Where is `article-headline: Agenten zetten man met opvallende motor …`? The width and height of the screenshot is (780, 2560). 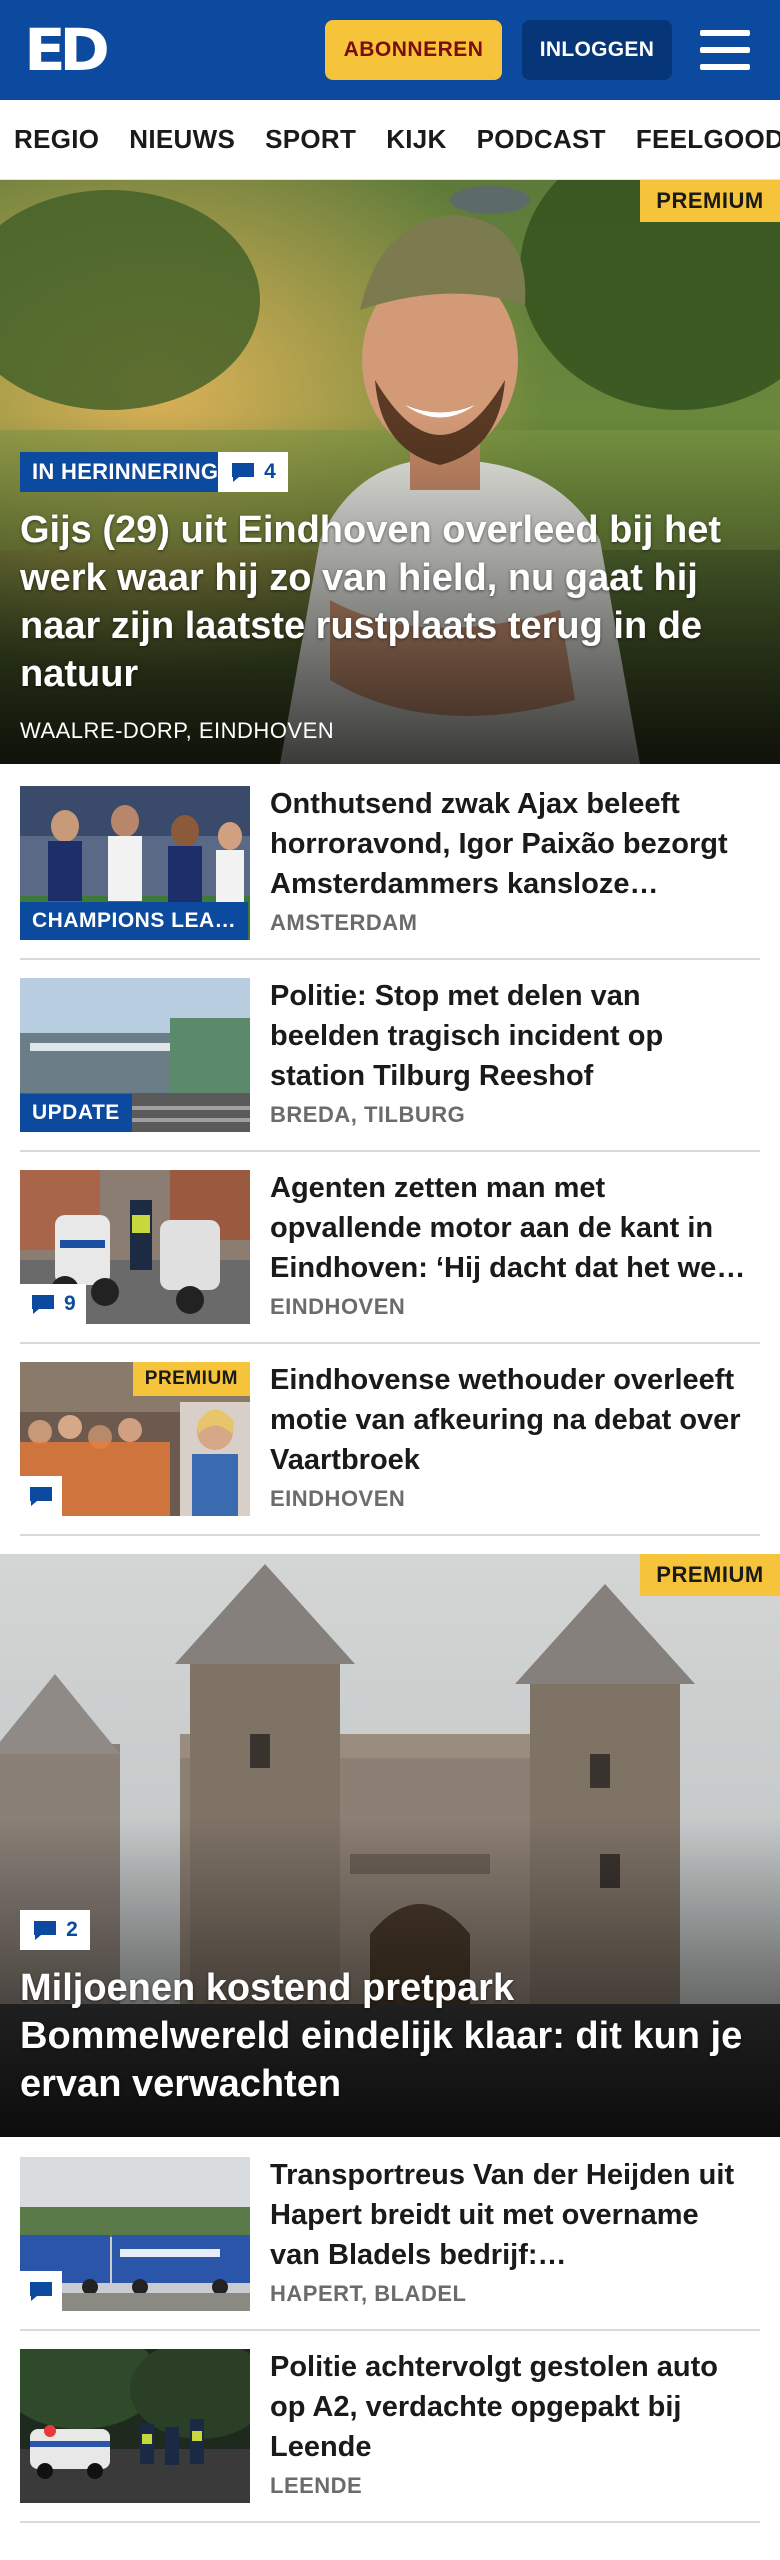
article-headline: Agenten zetten man met opvallende motor … is located at coordinates (510, 1228).